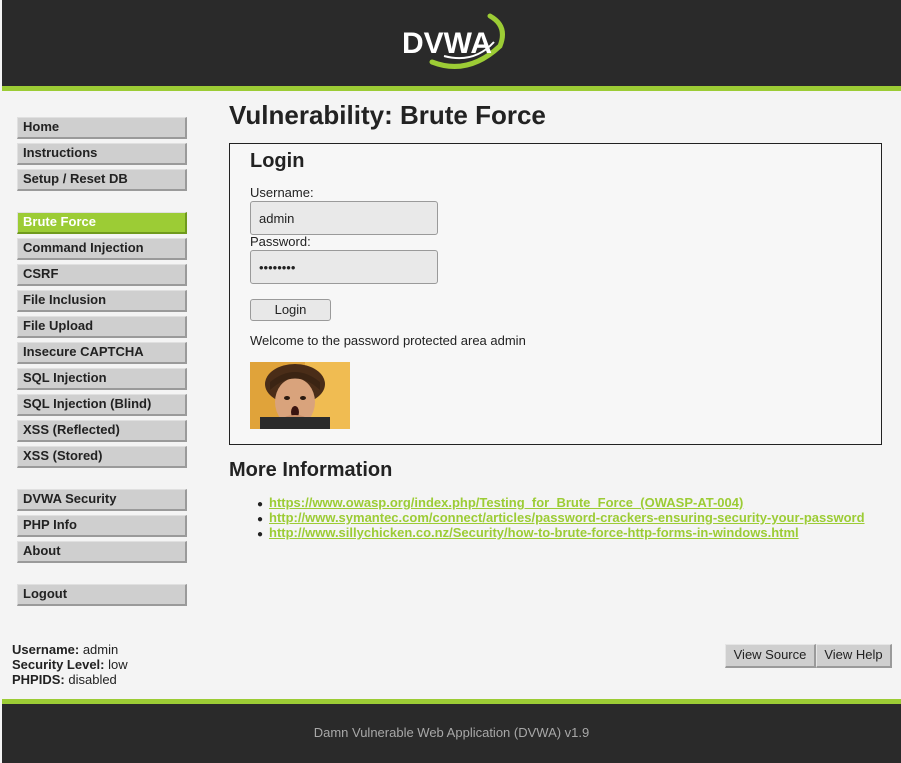 The width and height of the screenshot is (901, 763). What do you see at coordinates (282, 192) in the screenshot?
I see `username-label: Username:` at bounding box center [282, 192].